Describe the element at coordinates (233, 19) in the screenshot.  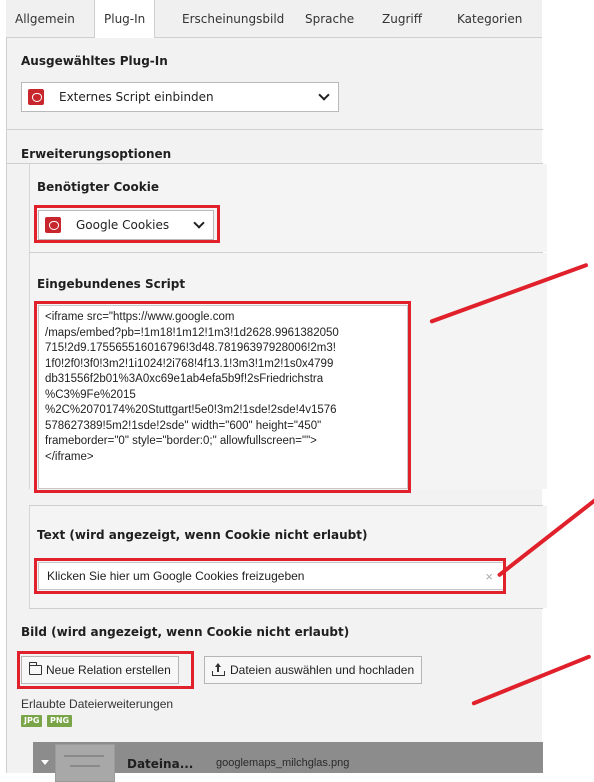
I see `tab-erscheinungsbild: Erscheinungsbild` at that location.